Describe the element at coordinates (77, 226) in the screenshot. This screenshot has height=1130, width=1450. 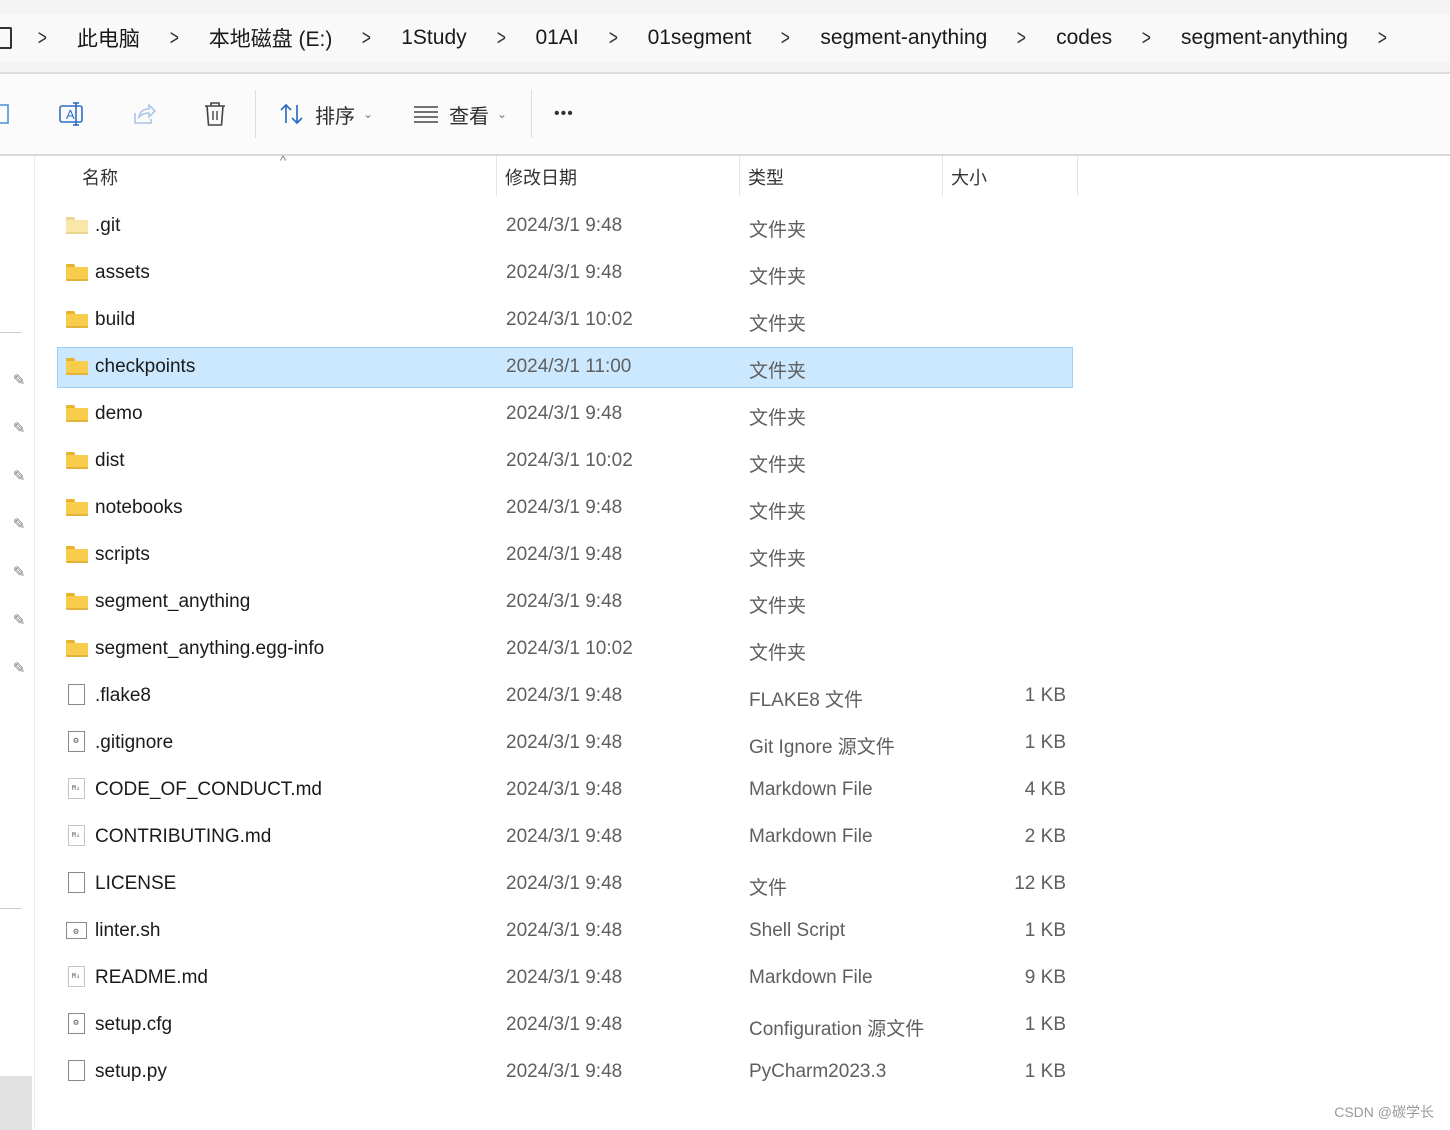
I see `folder-hidden-icon` at that location.